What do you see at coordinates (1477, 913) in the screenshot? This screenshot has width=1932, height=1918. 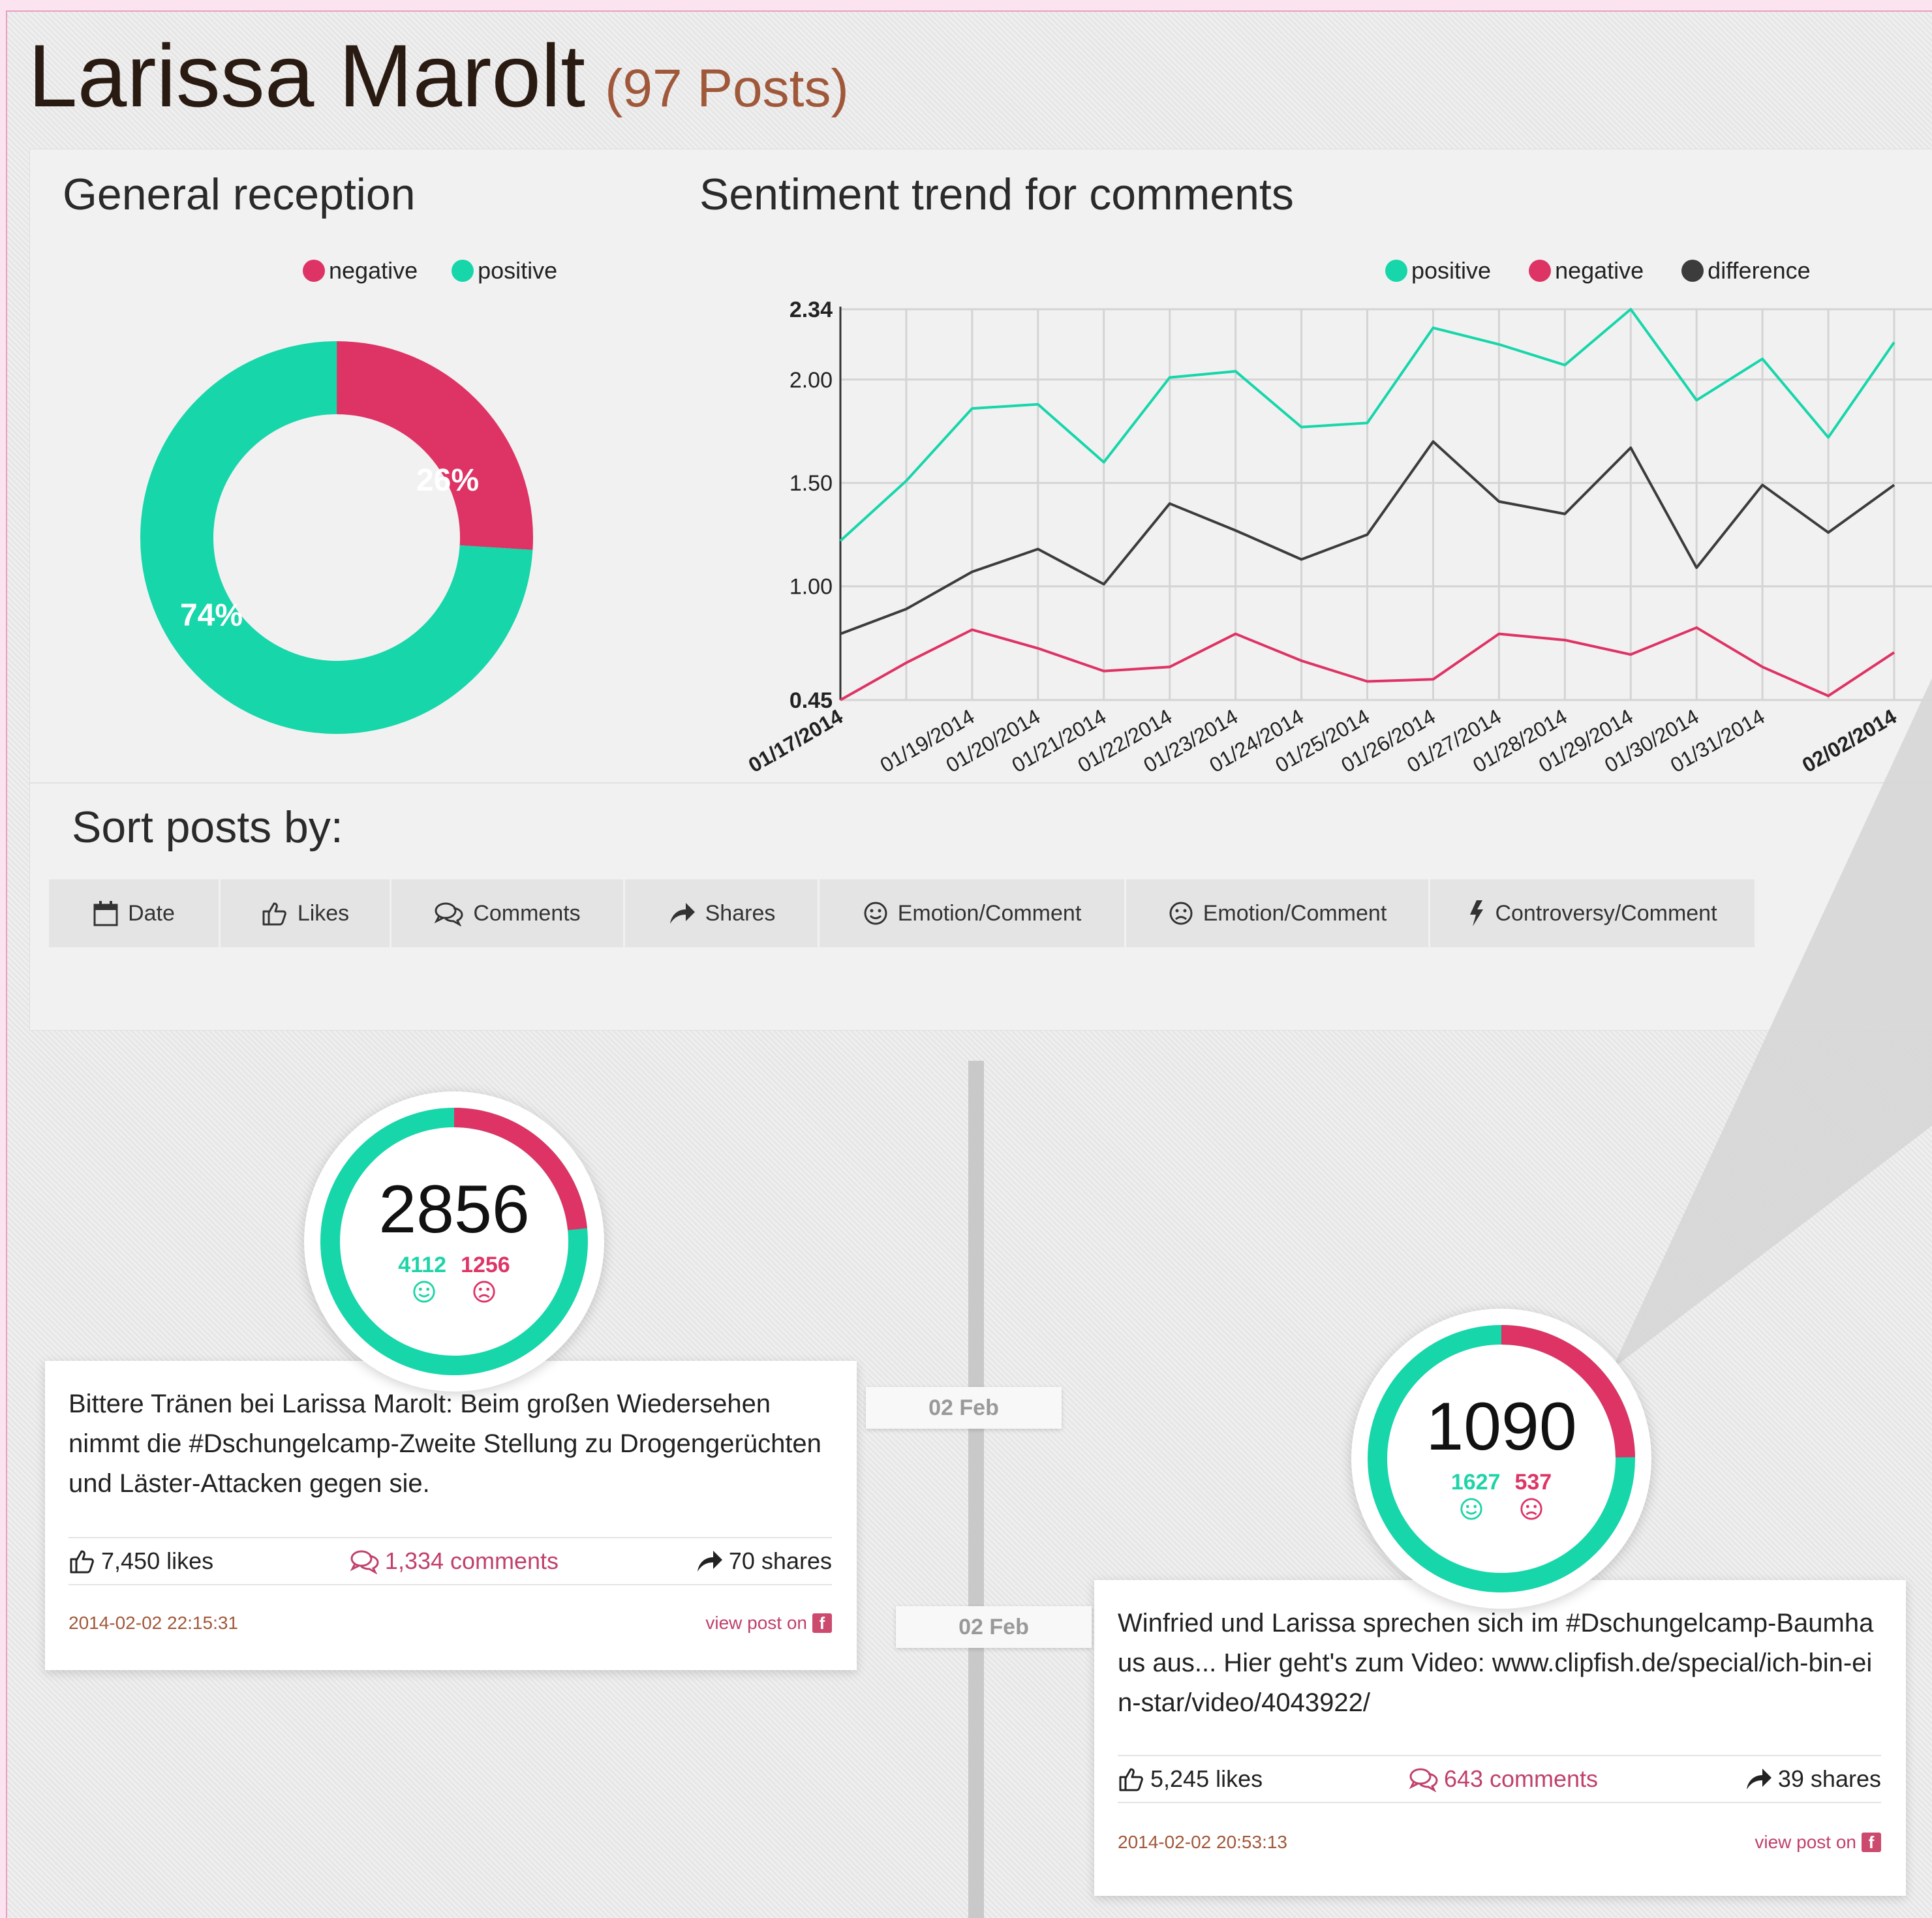 I see `bolt-icon` at bounding box center [1477, 913].